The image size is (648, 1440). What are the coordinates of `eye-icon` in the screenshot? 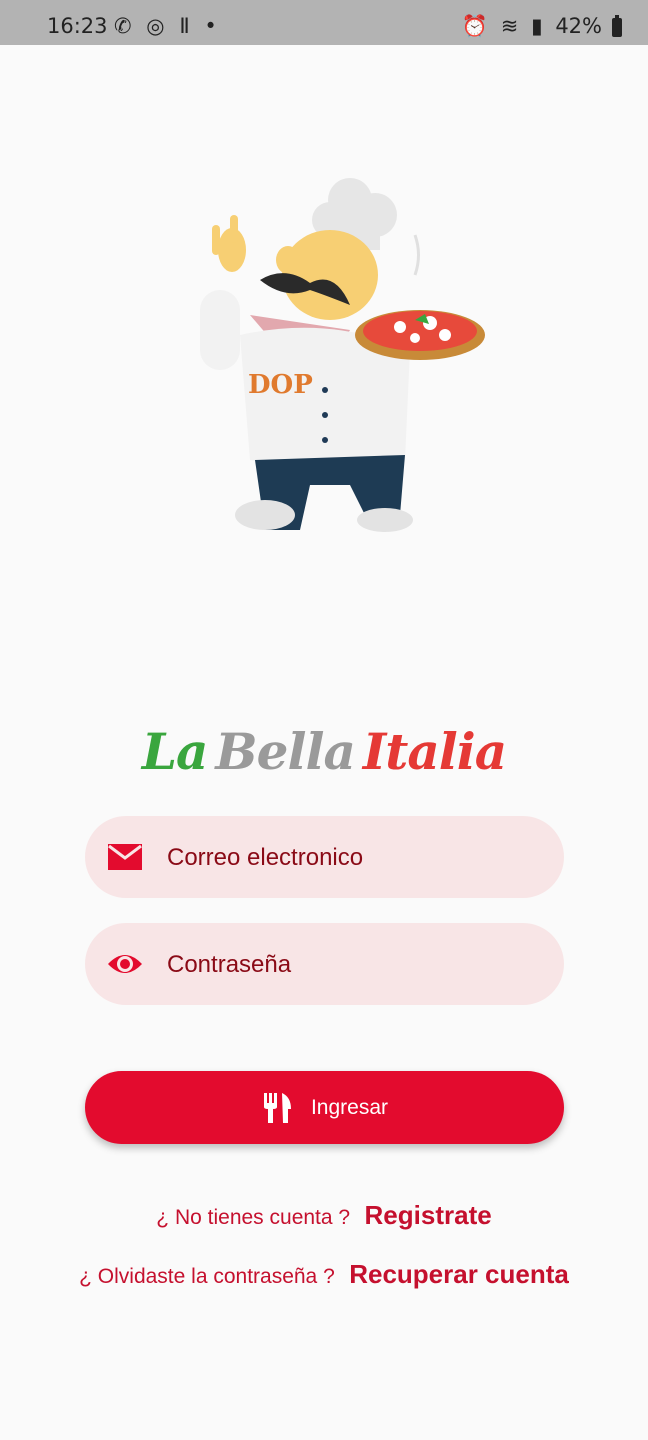 It's located at (125, 964).